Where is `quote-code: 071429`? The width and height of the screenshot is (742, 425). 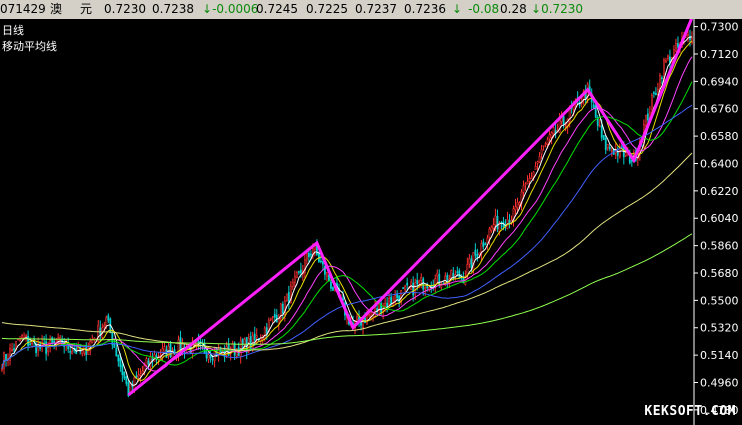
quote-code: 071429 is located at coordinates (23, 9).